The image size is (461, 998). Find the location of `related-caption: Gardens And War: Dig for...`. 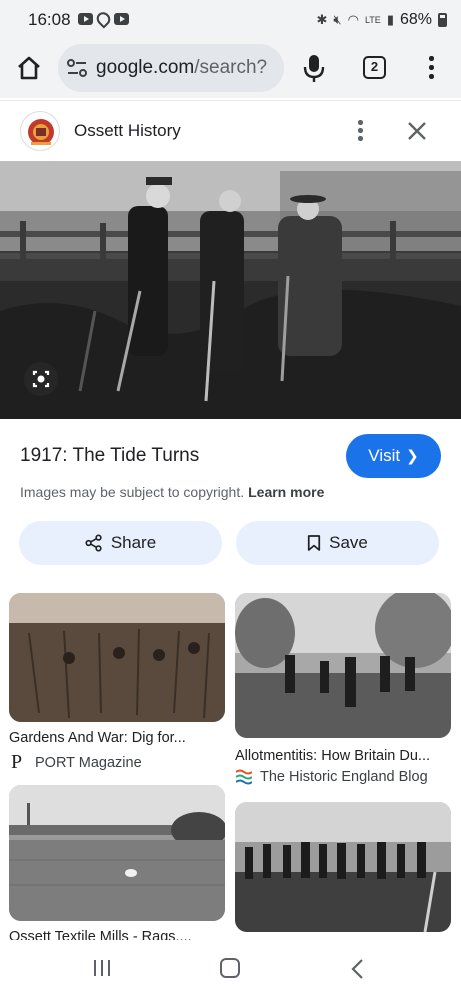

related-caption: Gardens And War: Dig for... is located at coordinates (97, 738).